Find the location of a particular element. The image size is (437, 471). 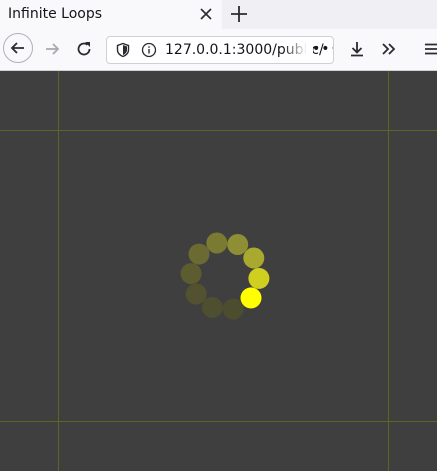

arrow-right-icon is located at coordinates (53, 49).